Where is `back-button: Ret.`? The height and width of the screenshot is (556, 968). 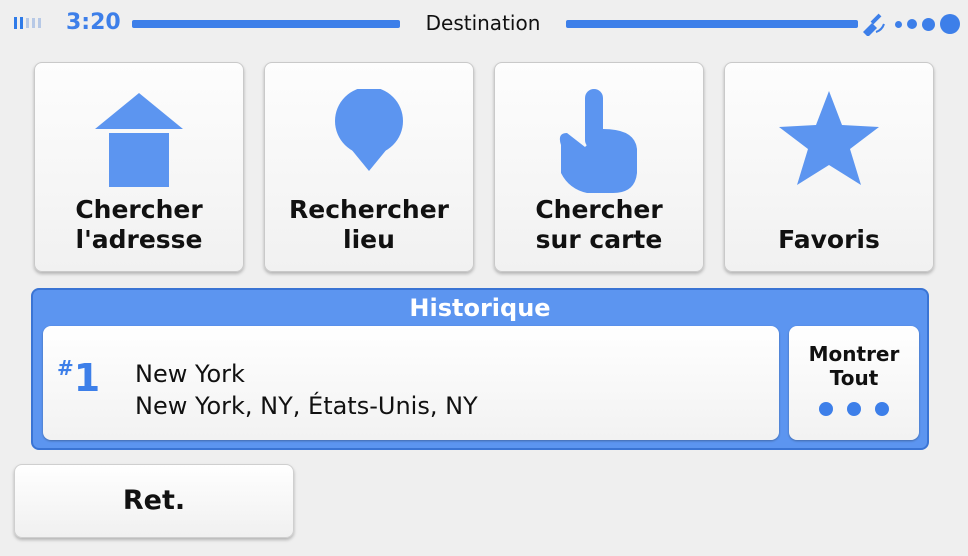 back-button: Ret. is located at coordinates (154, 501).